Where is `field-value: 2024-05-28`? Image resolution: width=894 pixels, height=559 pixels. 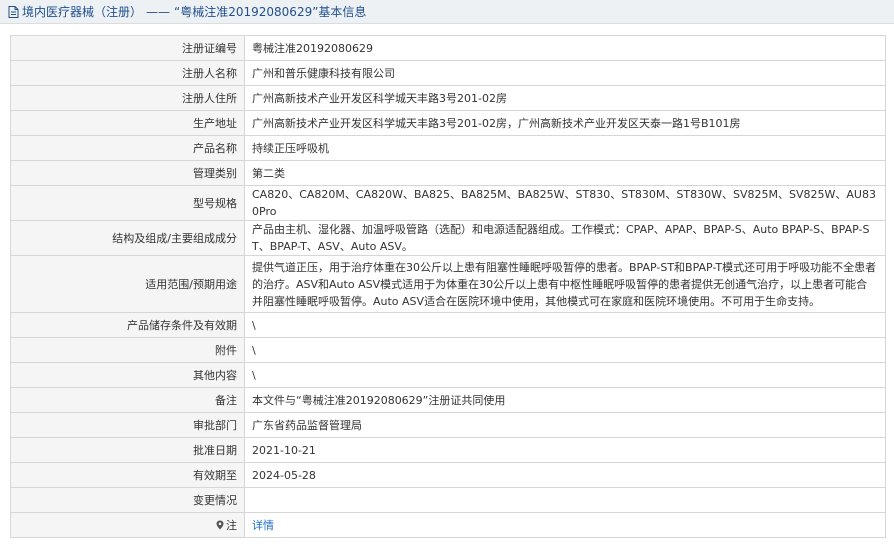
field-value: 2024-05-28 is located at coordinates (565, 475).